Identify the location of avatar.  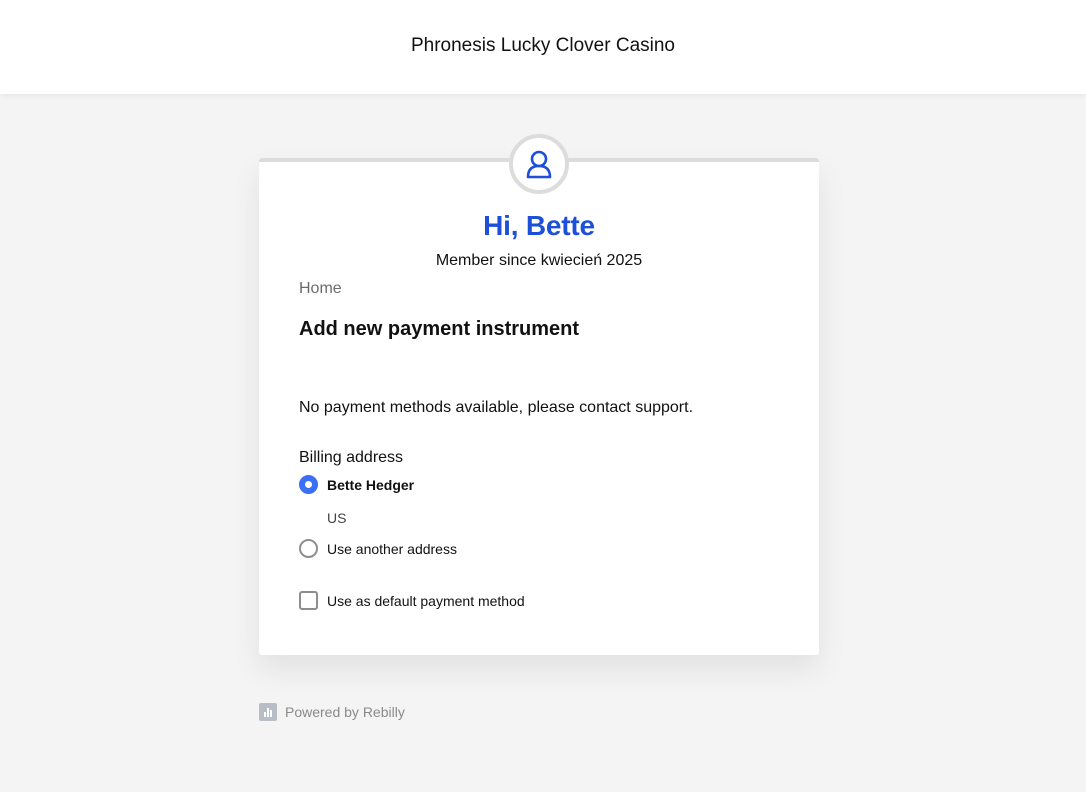
(539, 164).